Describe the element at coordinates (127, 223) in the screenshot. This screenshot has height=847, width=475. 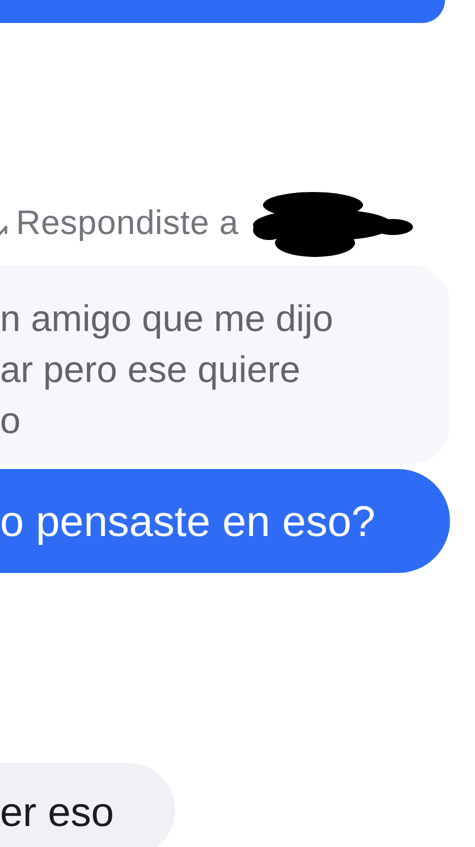
I see `reply-label: Respondiste a` at that location.